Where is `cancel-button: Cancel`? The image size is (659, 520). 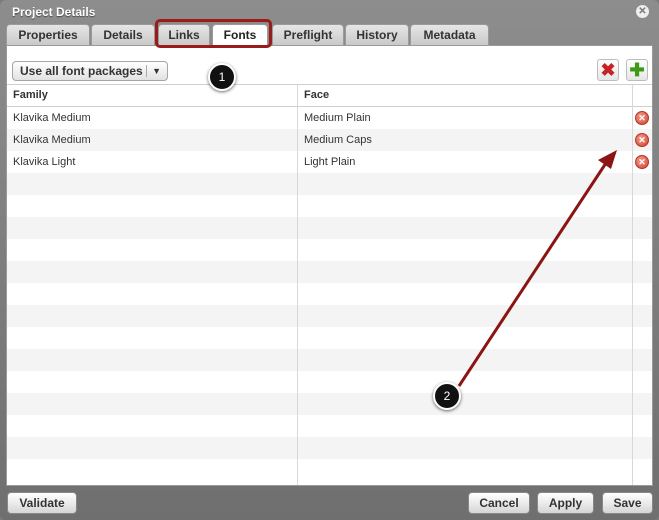 cancel-button: Cancel is located at coordinates (499, 503).